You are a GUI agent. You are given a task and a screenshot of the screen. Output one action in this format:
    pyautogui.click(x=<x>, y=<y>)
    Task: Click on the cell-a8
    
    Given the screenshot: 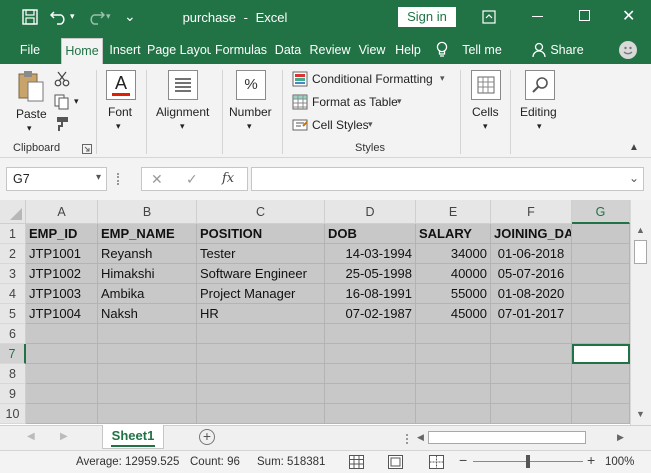 What is the action you would take?
    pyautogui.click(x=62, y=374)
    